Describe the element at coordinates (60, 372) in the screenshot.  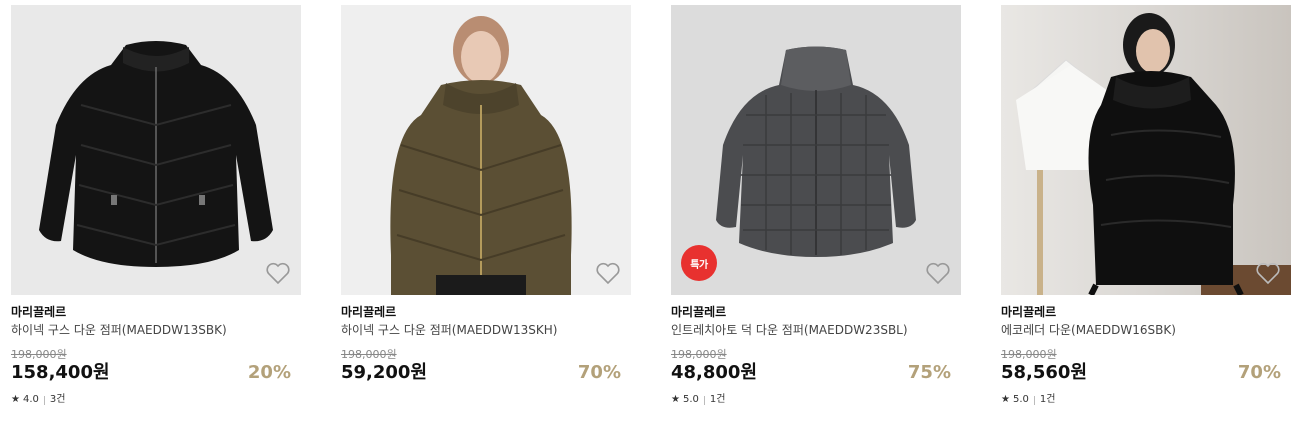
I see `sale-price: 158,400원` at that location.